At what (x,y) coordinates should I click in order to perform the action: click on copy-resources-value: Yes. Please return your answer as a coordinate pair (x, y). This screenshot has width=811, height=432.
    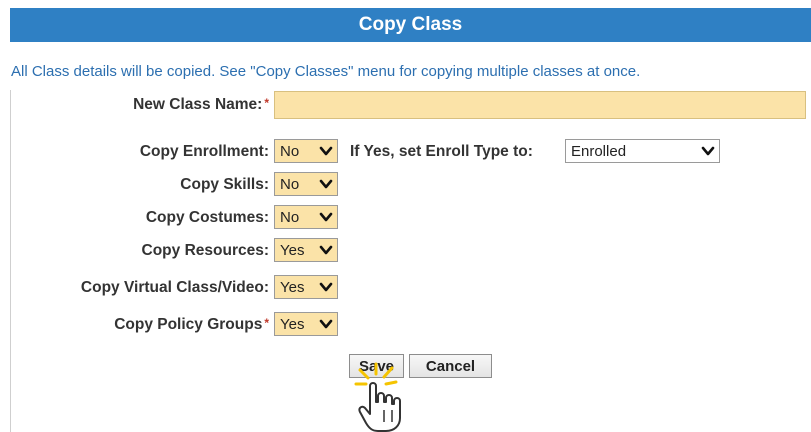
    Looking at the image, I should click on (292, 250).